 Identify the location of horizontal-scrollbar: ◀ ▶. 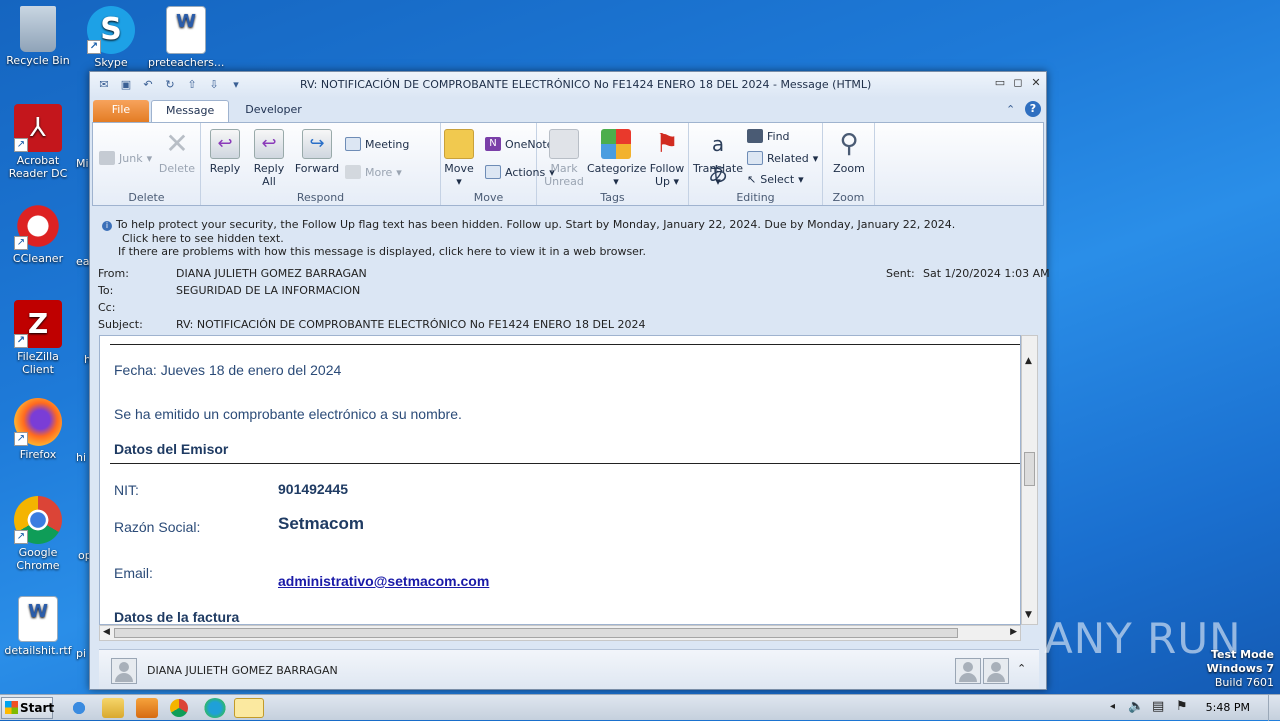
(560, 633).